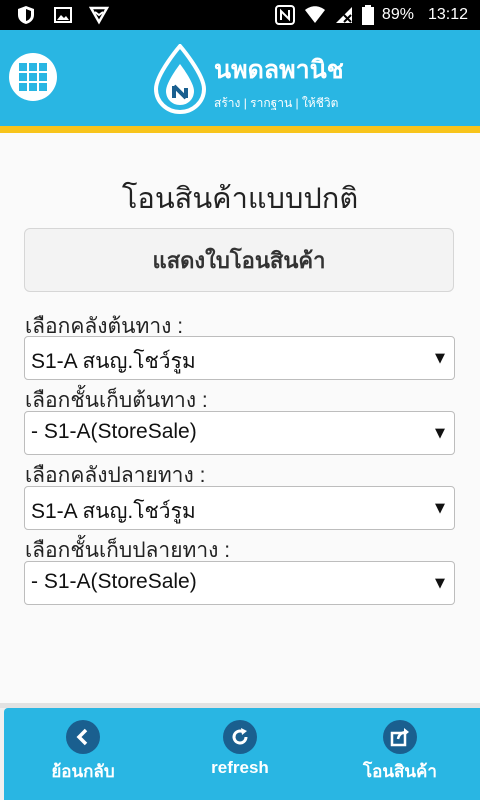 The image size is (480, 800). I want to click on destination-warehouse-value: S1-A สนญ.โชว์รูม, so click(113, 511).